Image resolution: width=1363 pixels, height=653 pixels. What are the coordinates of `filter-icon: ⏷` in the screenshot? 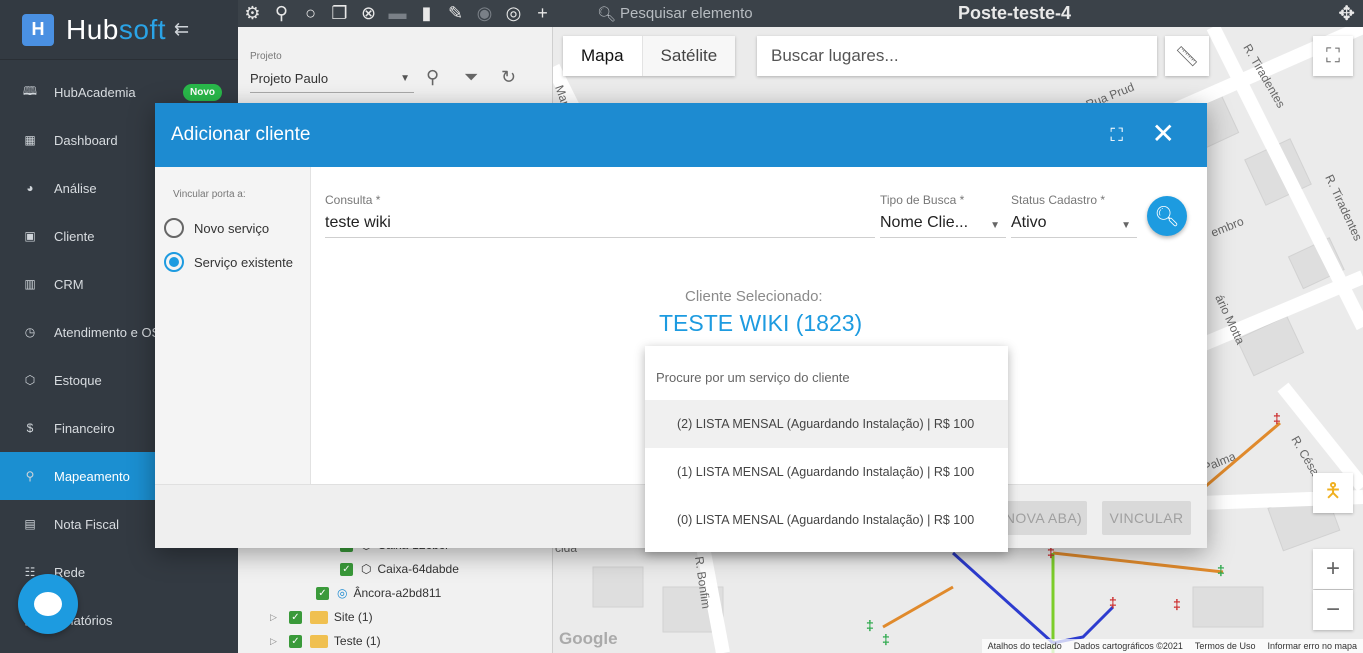 It's located at (471, 77).